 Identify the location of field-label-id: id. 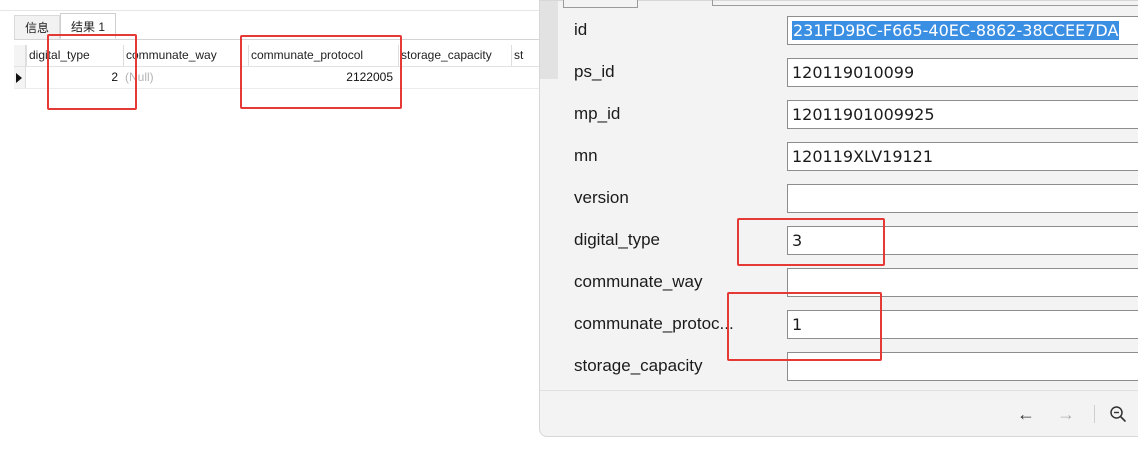
(581, 29).